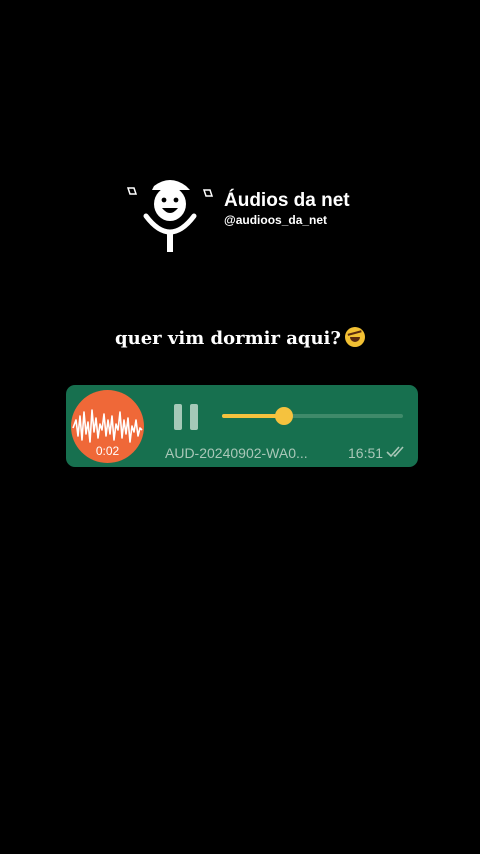 Image resolution: width=480 pixels, height=854 pixels. I want to click on audio-progress-thumb, so click(283, 416).